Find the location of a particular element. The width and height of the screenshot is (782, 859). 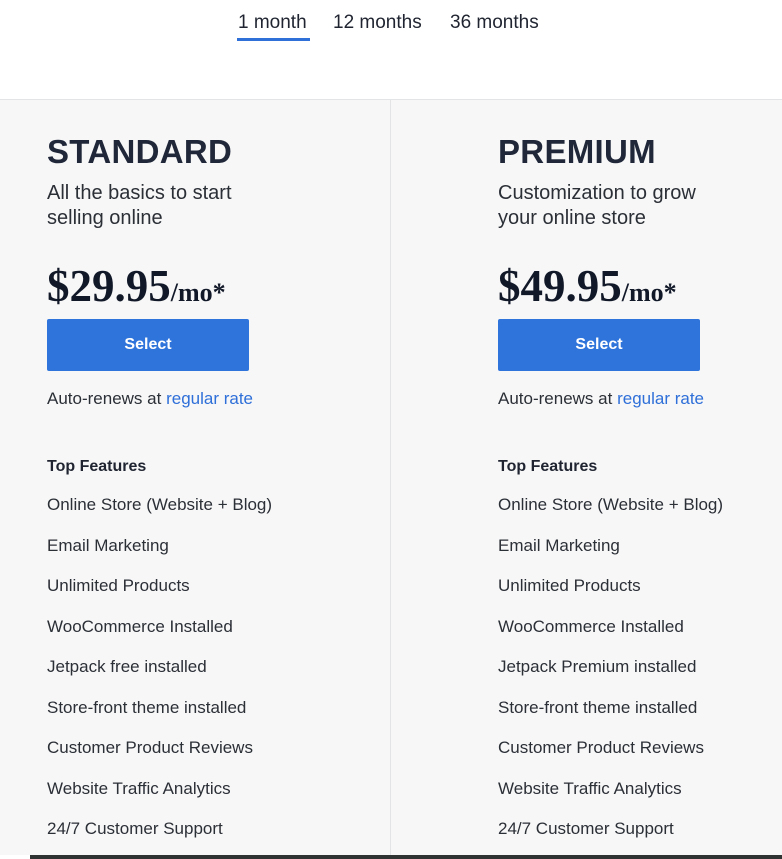

tab-12-months: 12 months is located at coordinates (377, 23).